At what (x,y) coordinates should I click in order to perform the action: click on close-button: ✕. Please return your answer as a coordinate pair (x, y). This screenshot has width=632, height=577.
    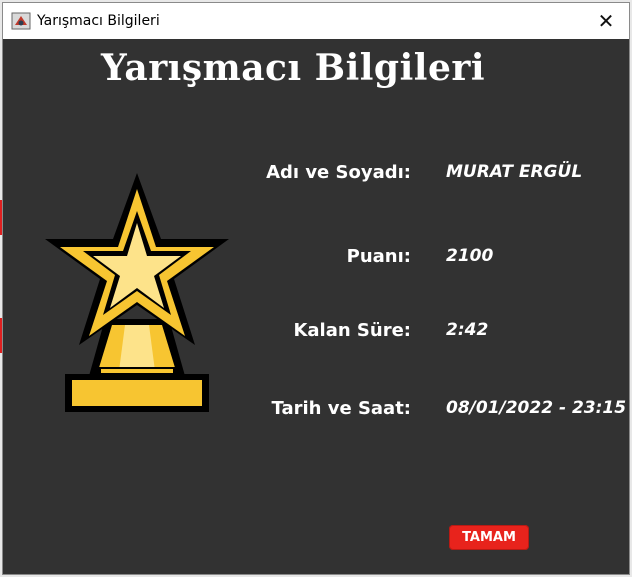
    Looking at the image, I should click on (606, 21).